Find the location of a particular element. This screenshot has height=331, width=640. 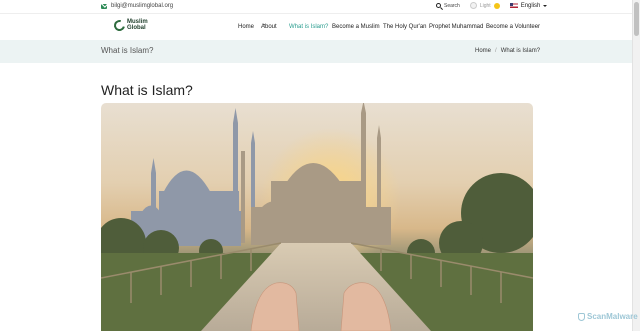

theme-toggle-track is located at coordinates (473, 5).